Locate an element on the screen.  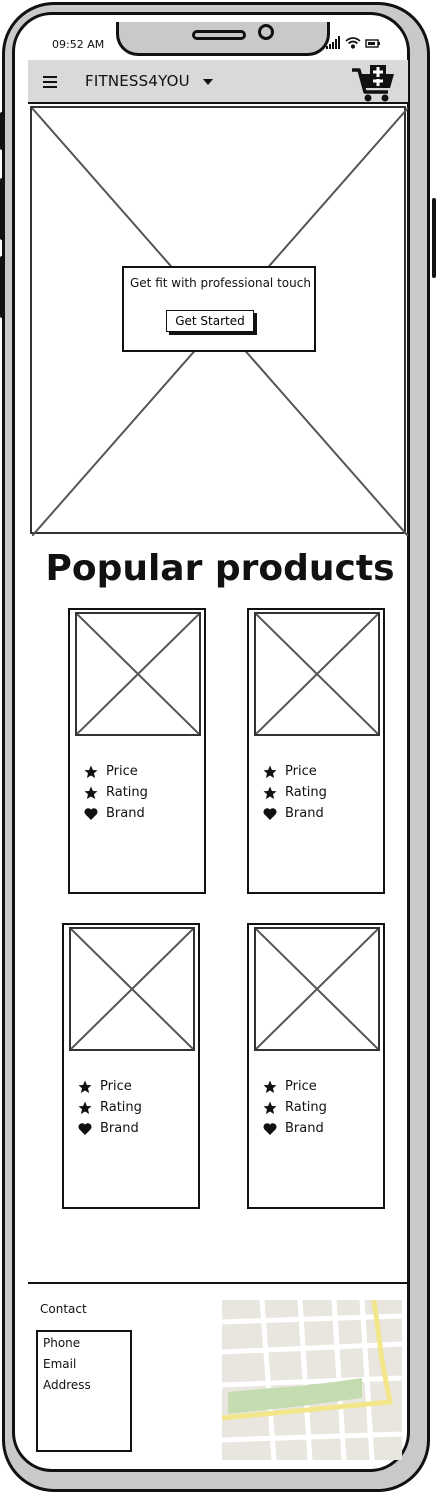
speaker-grille is located at coordinates (219, 35).